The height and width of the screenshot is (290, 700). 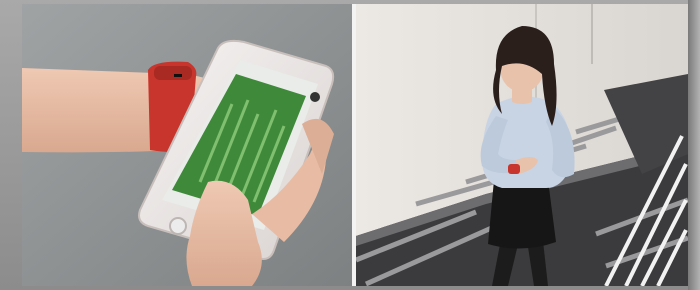 What do you see at coordinates (694, 145) in the screenshot?
I see `frame-edge` at bounding box center [694, 145].